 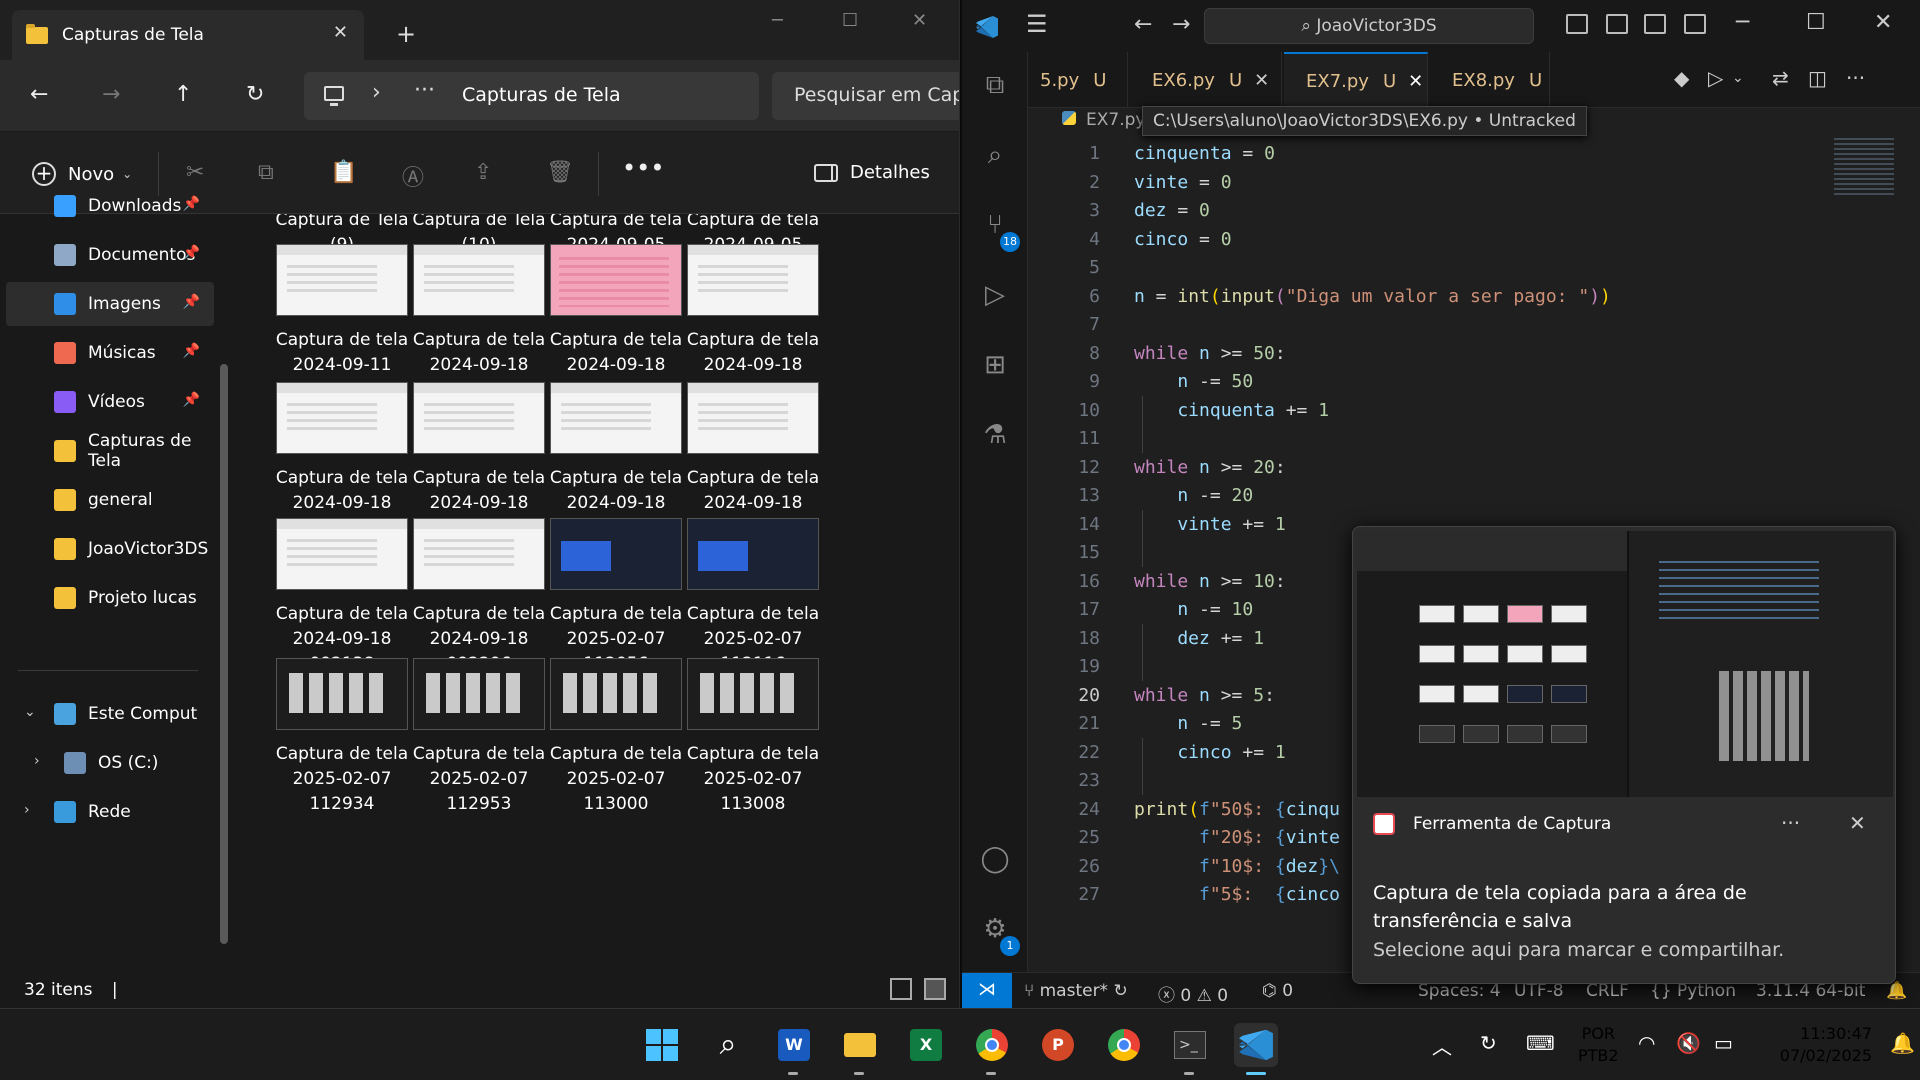 I want to click on extensions-icon: ⊞, so click(x=995, y=369).